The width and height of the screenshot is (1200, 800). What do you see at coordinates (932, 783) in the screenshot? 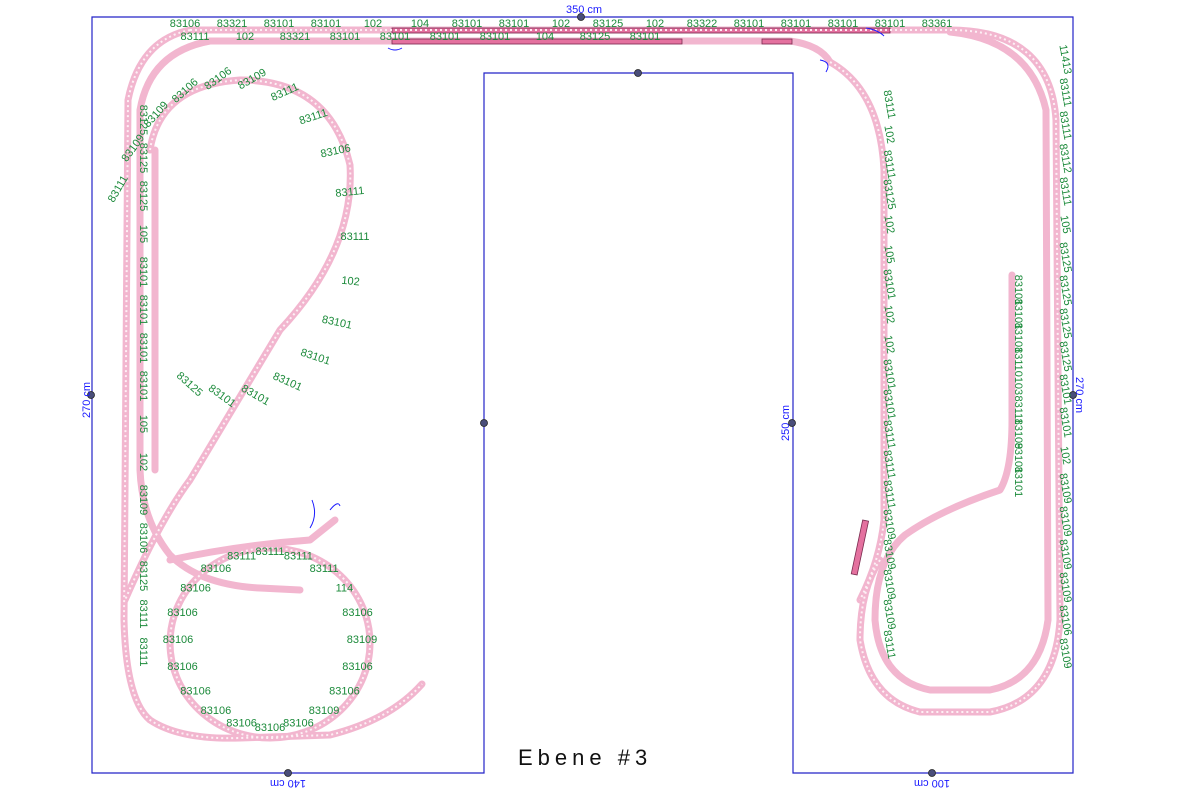
I see `dimension-bottom-right: 100 cm` at bounding box center [932, 783].